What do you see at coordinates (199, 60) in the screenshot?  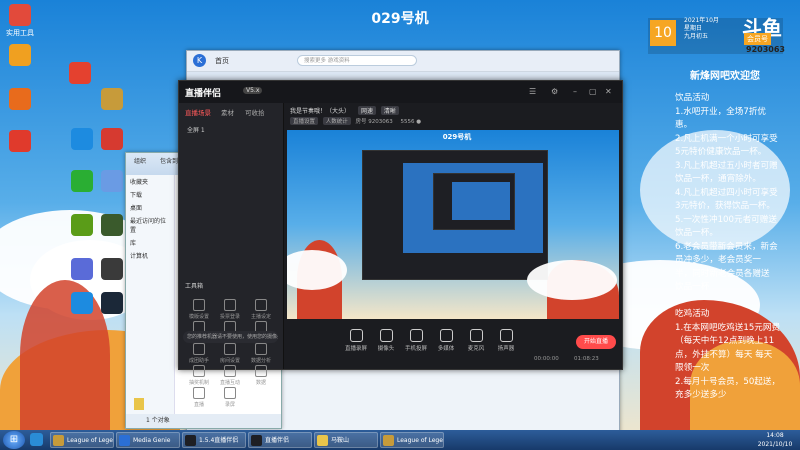 I see `k-logo-icon: K` at bounding box center [199, 60].